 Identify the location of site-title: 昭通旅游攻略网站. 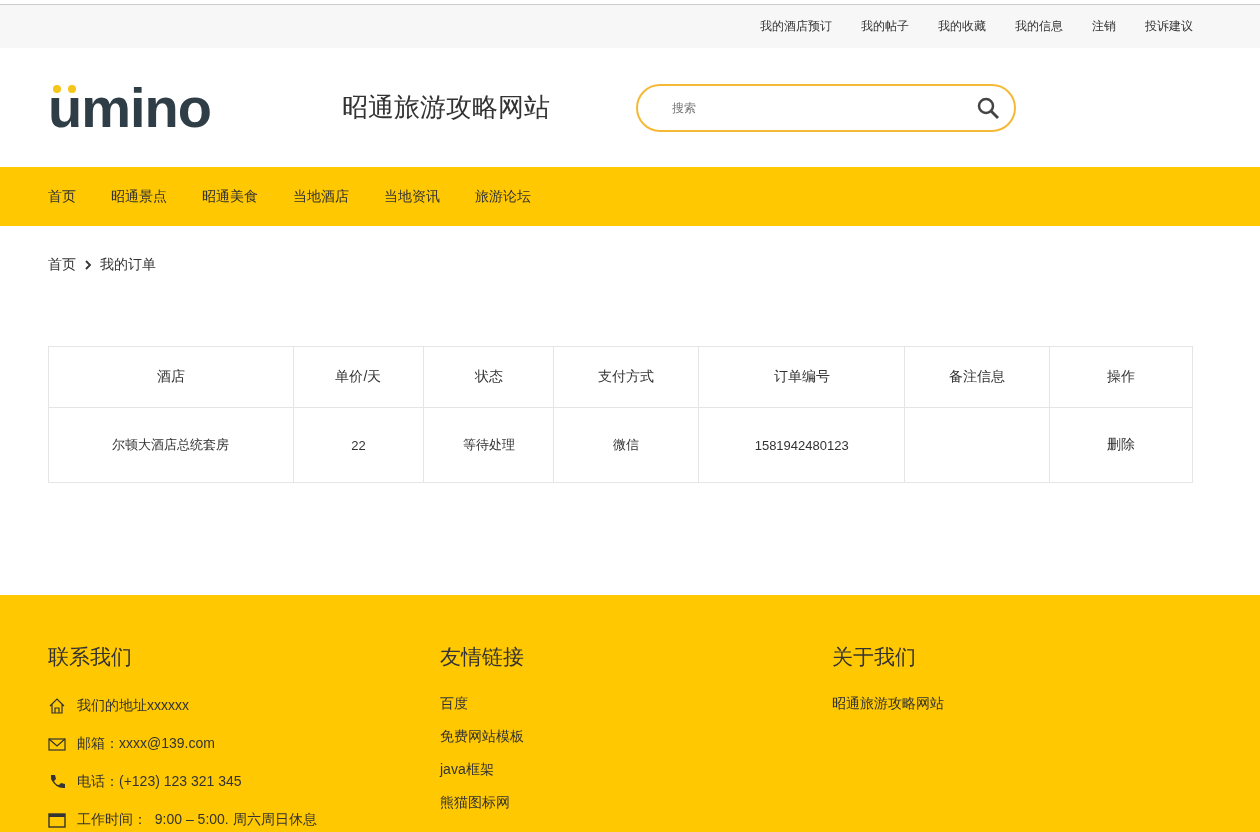
(446, 107).